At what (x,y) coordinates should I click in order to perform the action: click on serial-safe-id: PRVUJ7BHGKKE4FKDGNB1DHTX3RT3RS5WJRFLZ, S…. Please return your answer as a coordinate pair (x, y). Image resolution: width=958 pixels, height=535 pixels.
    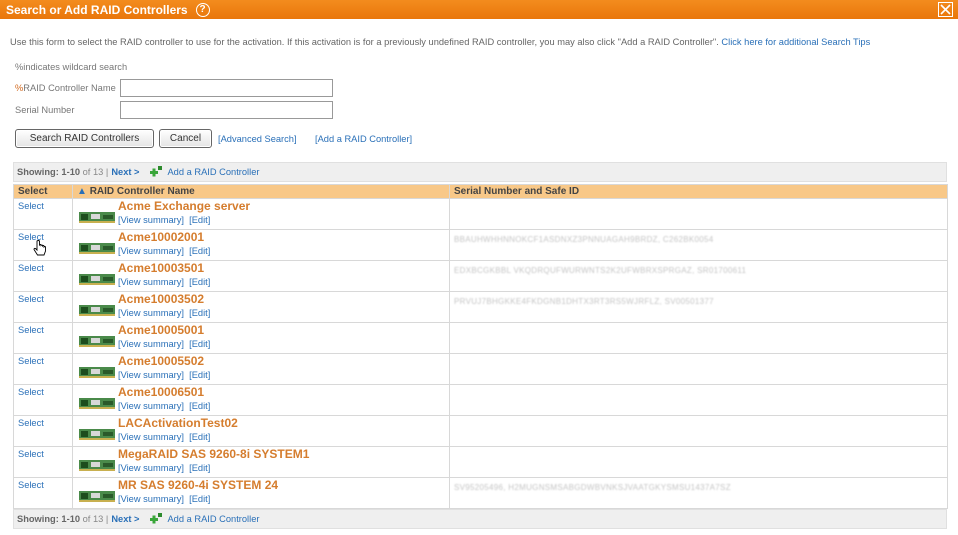
    Looking at the image, I should click on (584, 301).